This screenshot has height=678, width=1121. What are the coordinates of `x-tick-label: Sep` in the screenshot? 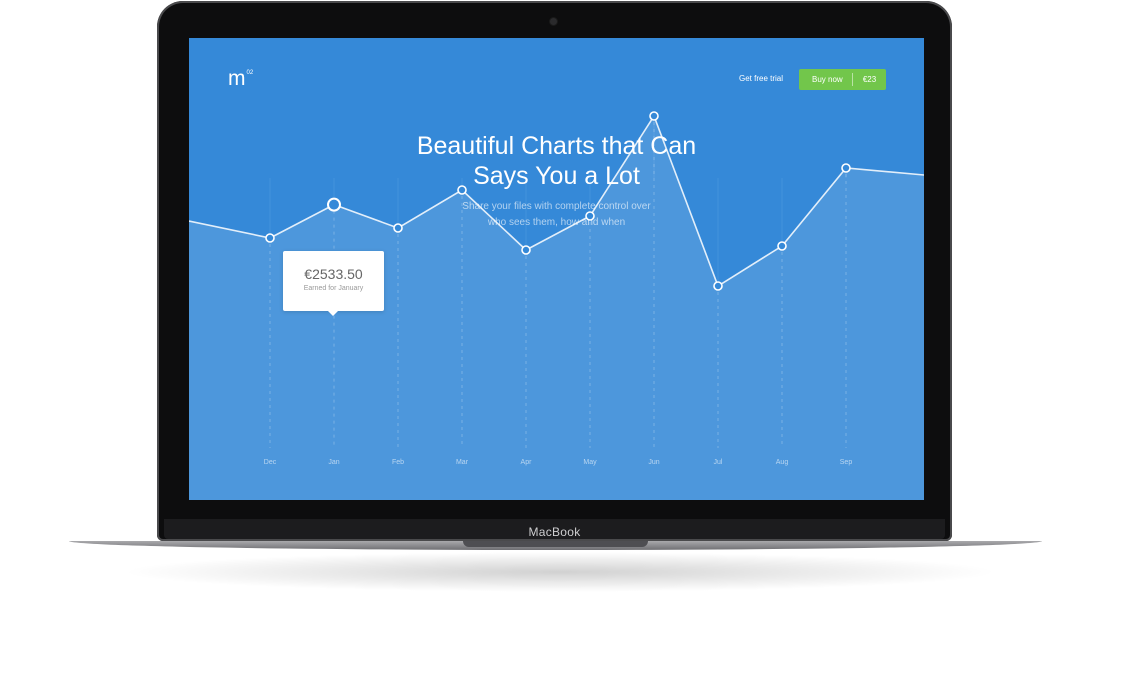 It's located at (846, 462).